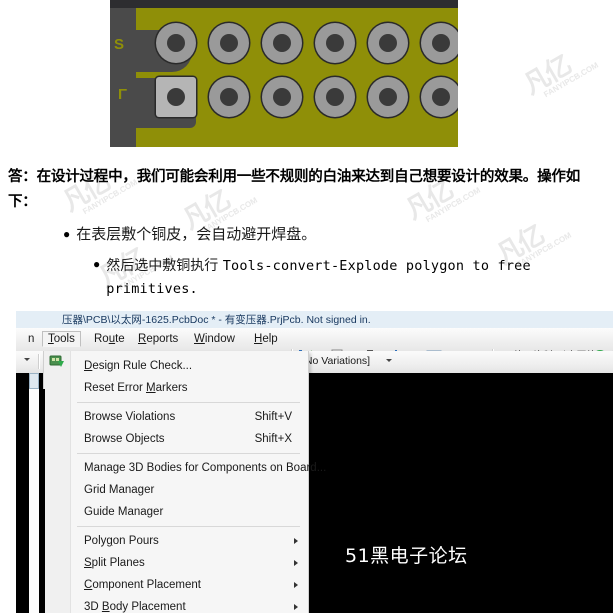 This screenshot has height=613, width=613. What do you see at coordinates (42, 501) in the screenshot?
I see `canvas-edge-shadow` at bounding box center [42, 501].